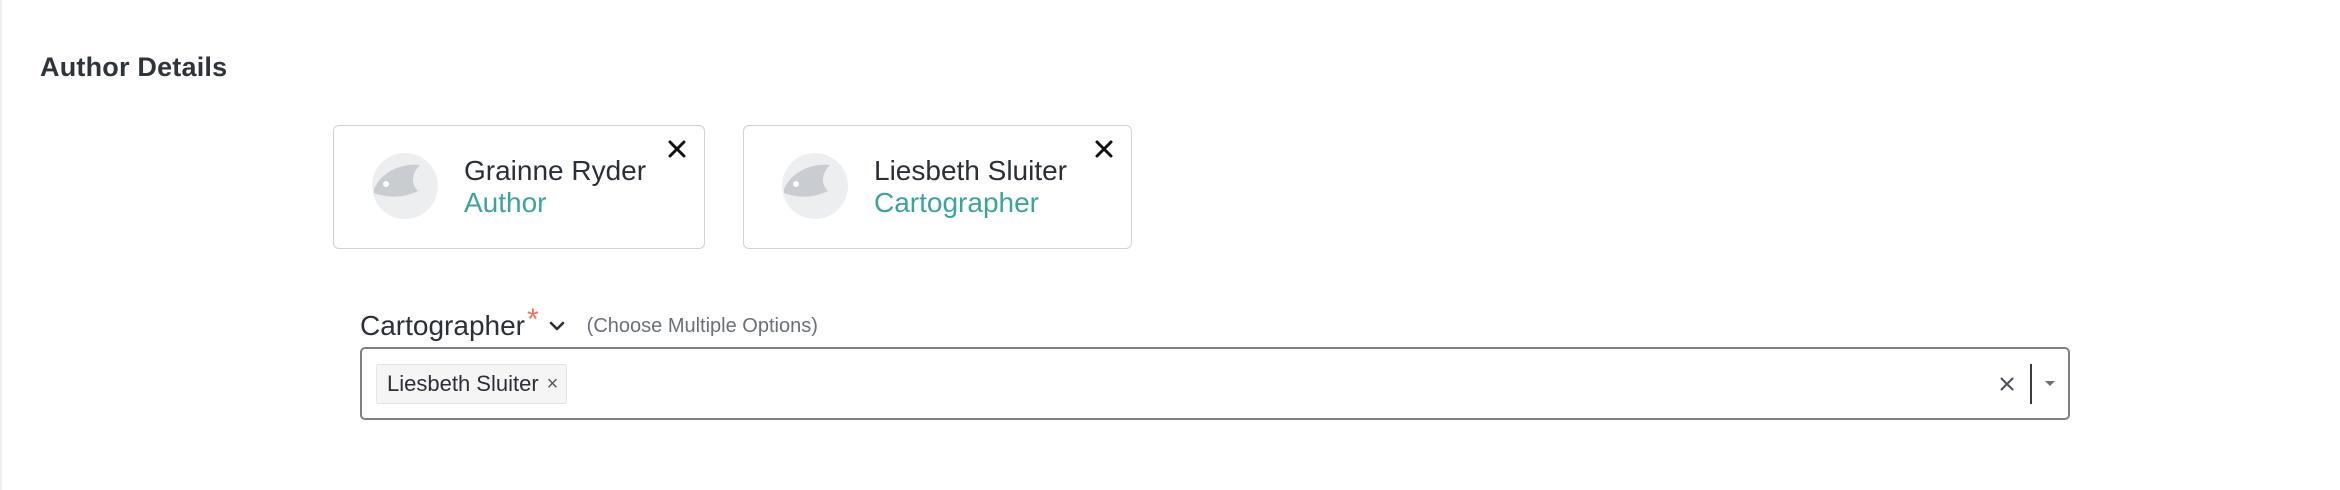 The width and height of the screenshot is (2340, 490). Describe the element at coordinates (553, 384) in the screenshot. I see `tag-remove-icon: ×` at that location.